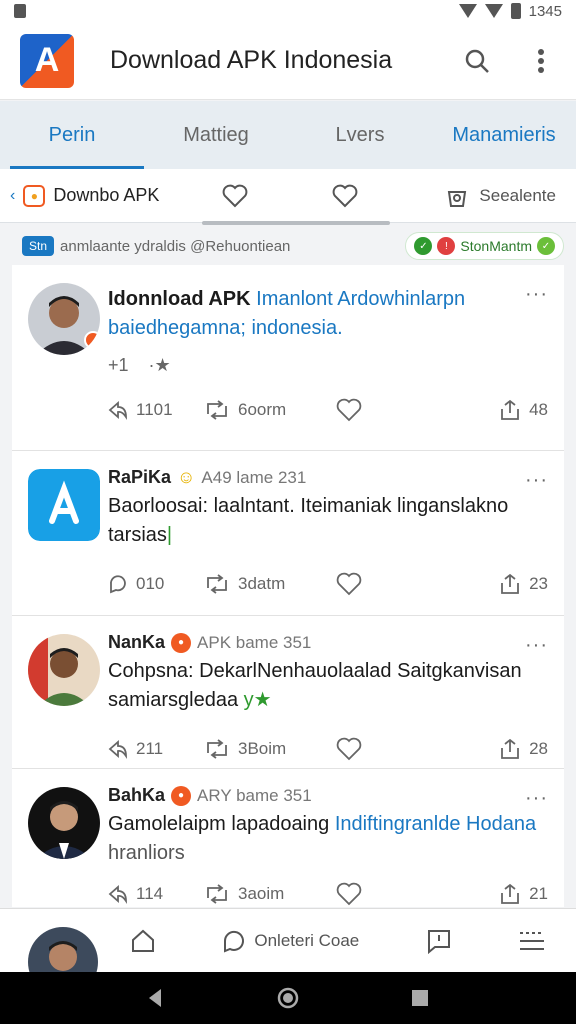 The image size is (576, 1024). I want to click on post-author: BahKa, so click(136, 795).